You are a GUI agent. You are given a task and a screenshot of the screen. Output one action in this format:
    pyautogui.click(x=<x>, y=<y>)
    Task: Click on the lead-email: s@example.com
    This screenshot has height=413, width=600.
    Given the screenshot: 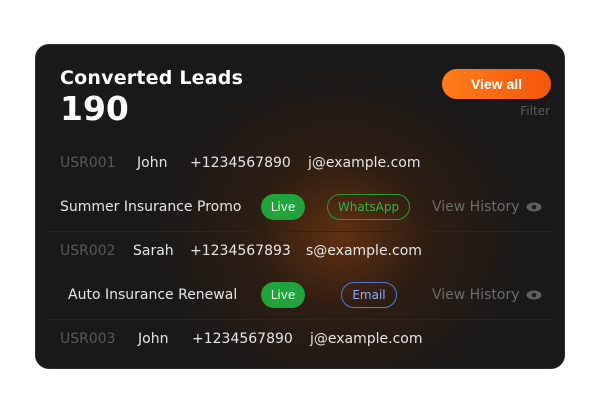 What is the action you would take?
    pyautogui.click(x=364, y=251)
    